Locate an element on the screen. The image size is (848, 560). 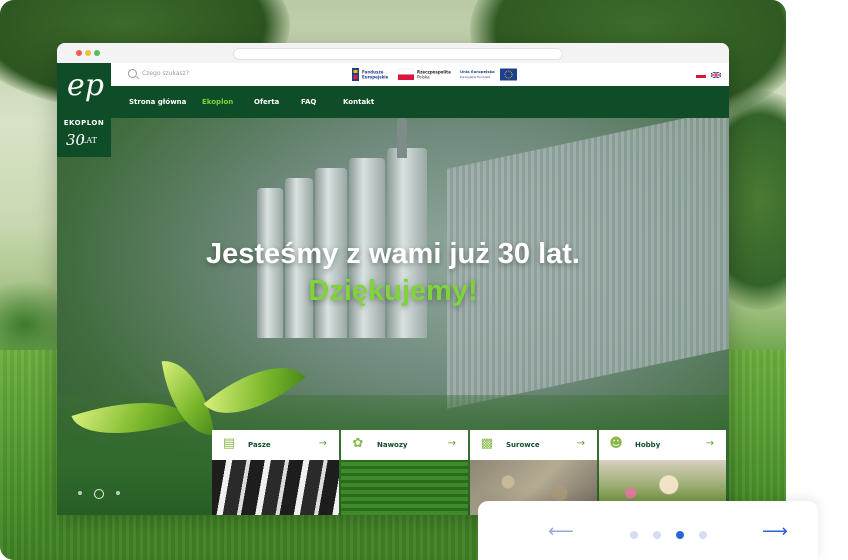
brand-name: EKOPLON is located at coordinates (84, 123).